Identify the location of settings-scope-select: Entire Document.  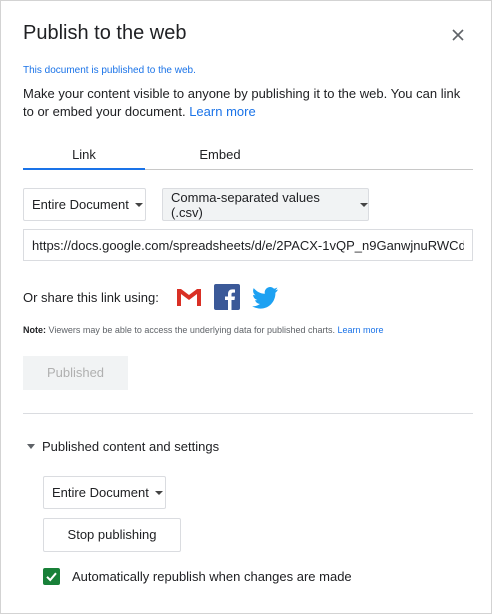
(104, 492).